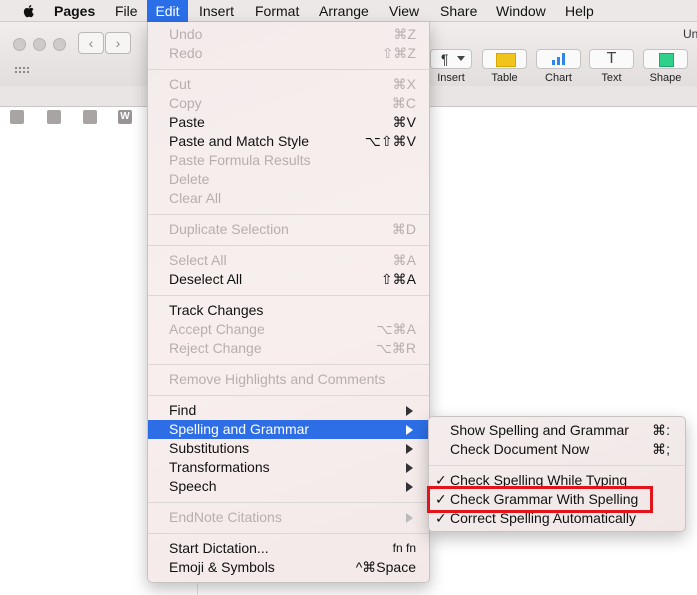 The image size is (697, 595). I want to click on menu-item-delete: Delete, so click(288, 179).